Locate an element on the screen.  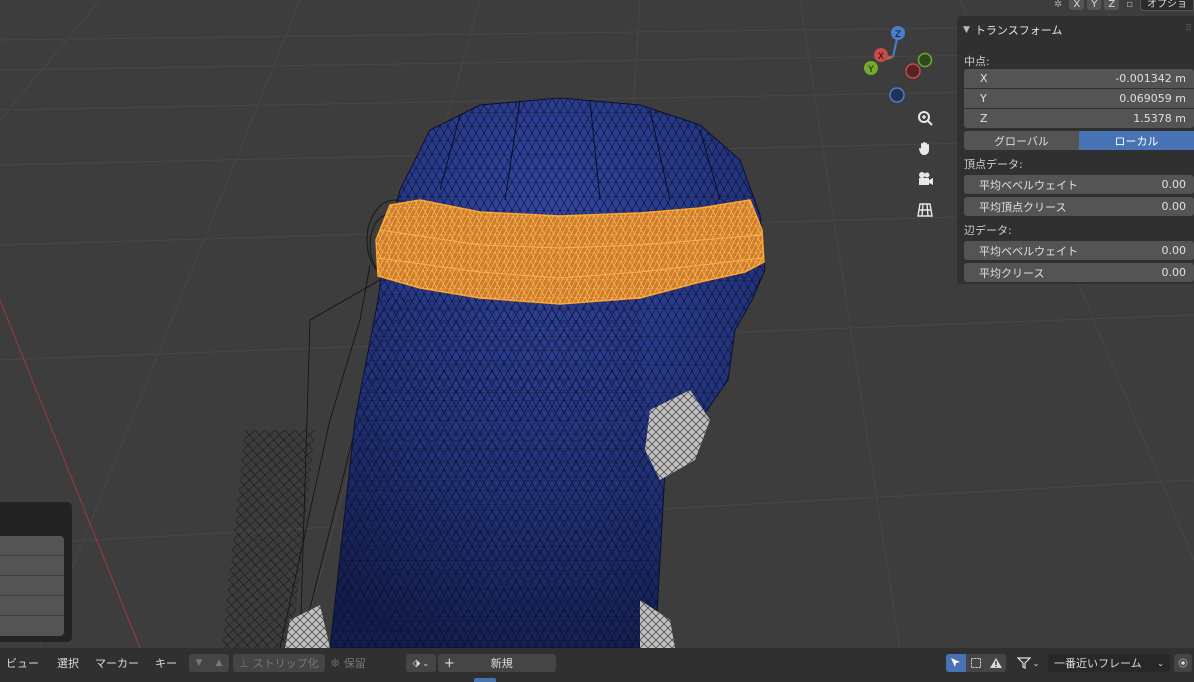
snap-label: 一番近いフレーム is located at coordinates (1098, 663).